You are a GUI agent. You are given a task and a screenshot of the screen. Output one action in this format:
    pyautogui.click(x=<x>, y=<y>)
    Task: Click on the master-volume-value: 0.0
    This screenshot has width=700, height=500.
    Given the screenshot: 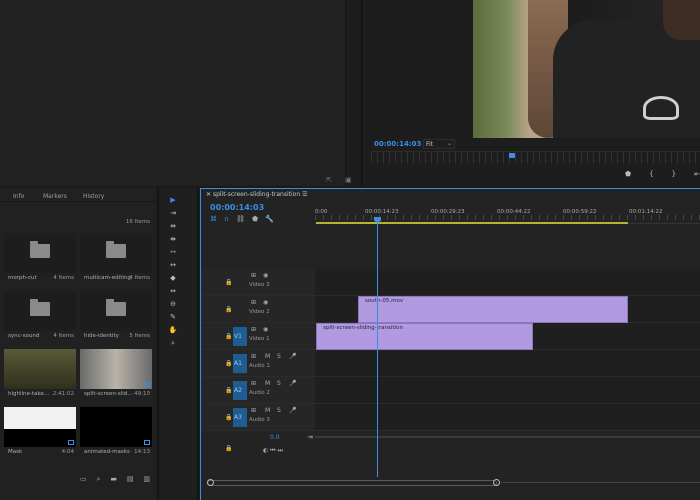 What is the action you would take?
    pyautogui.click(x=275, y=437)
    